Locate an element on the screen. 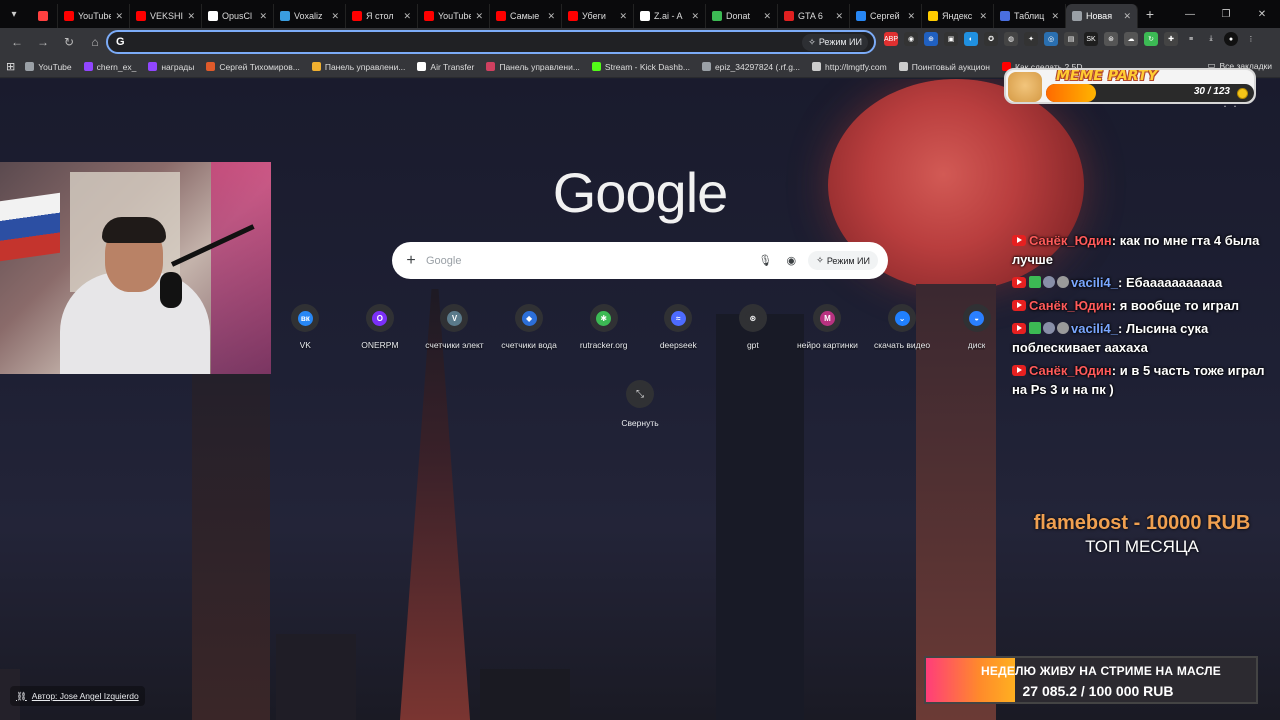  shortcut-icon-circle: ◒ is located at coordinates (976, 318).